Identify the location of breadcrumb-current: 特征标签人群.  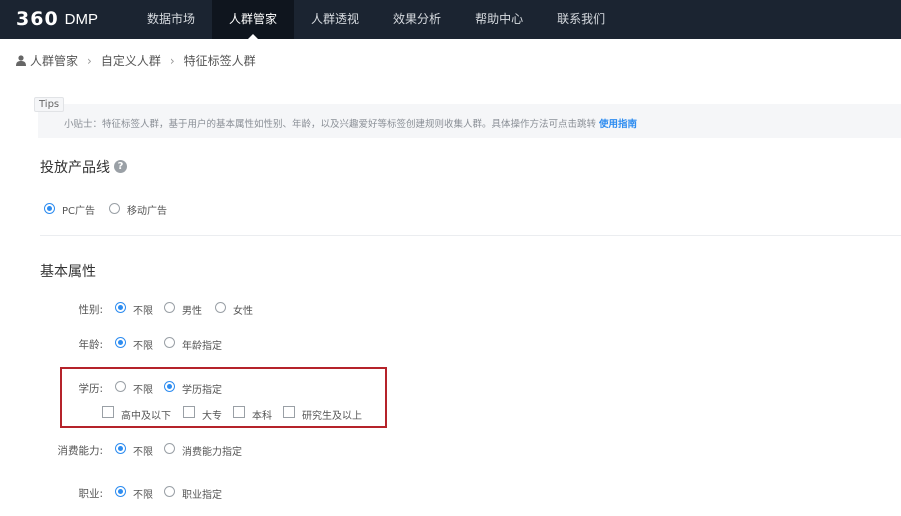
(219, 61).